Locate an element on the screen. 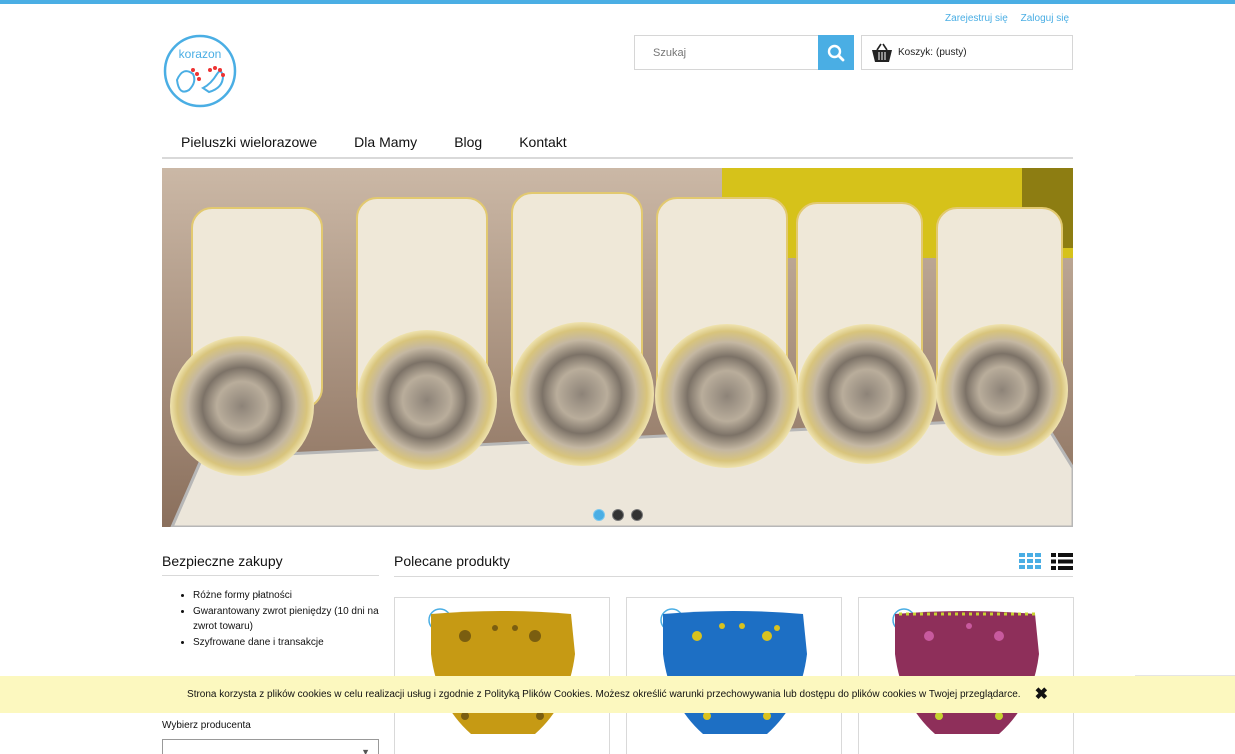 The image size is (1235, 754). account-links: Zarejestruj się Zaloguj się is located at coordinates (1002, 18).